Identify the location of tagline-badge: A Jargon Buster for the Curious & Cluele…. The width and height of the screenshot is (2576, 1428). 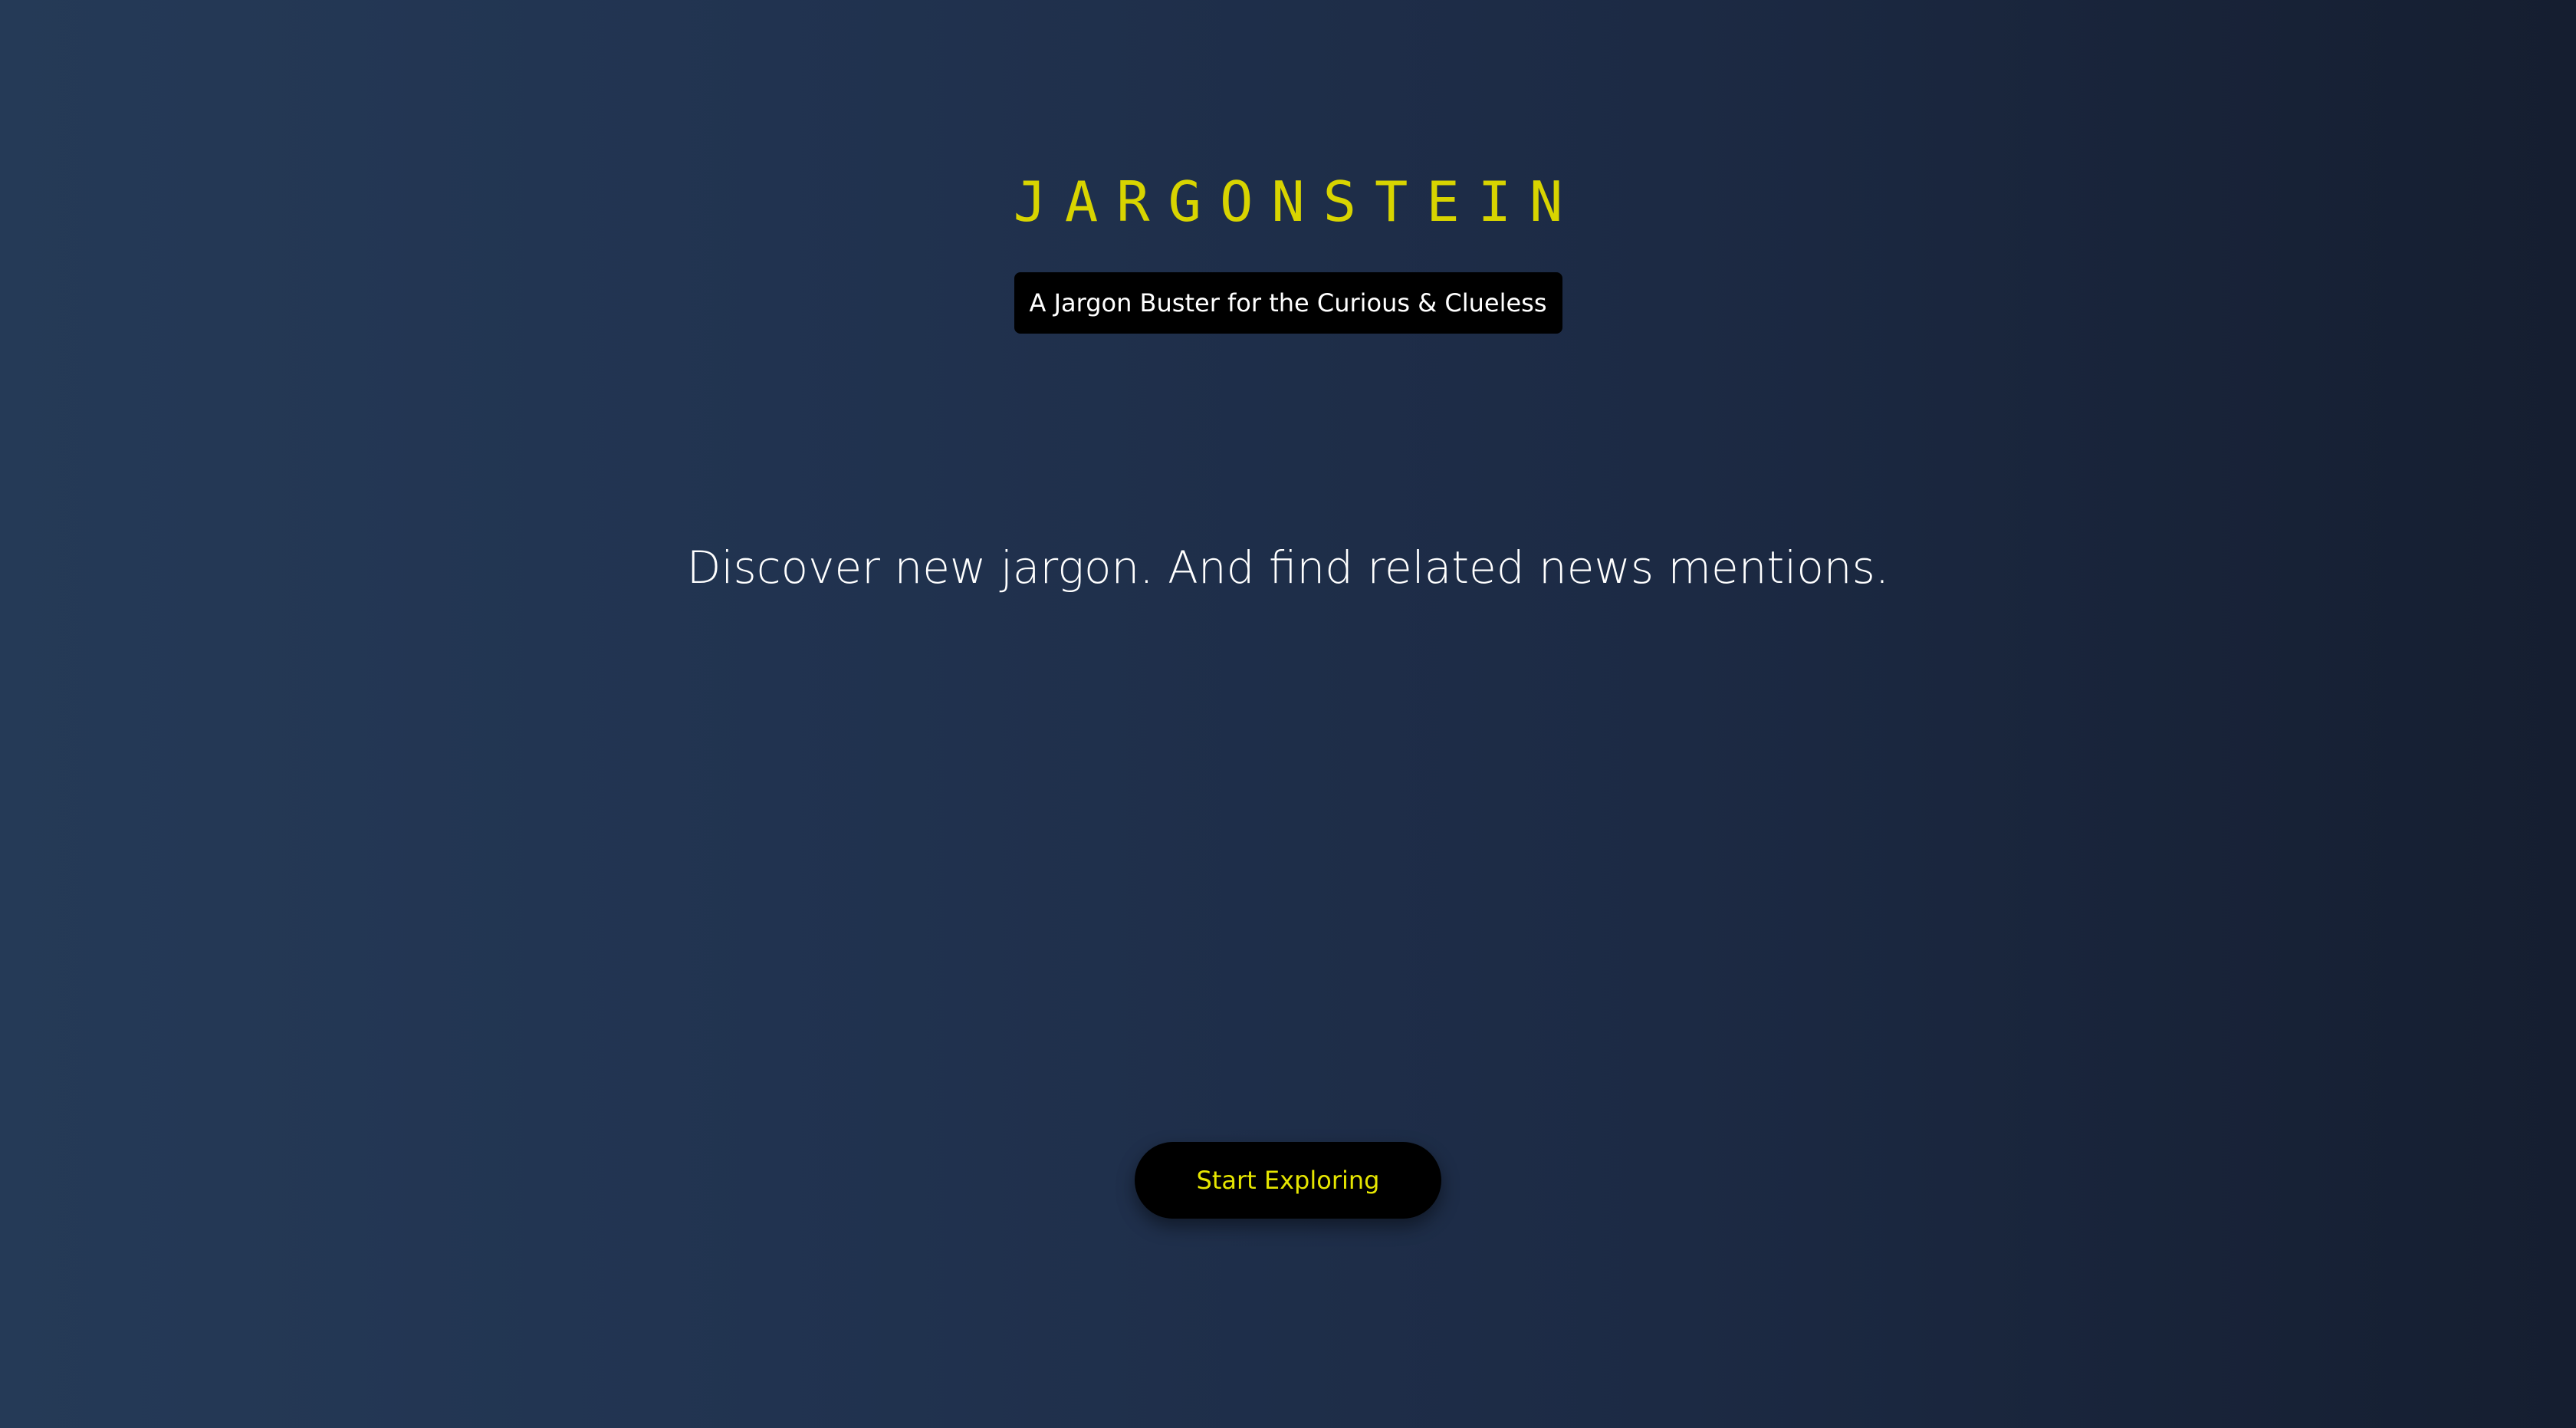
(1288, 303).